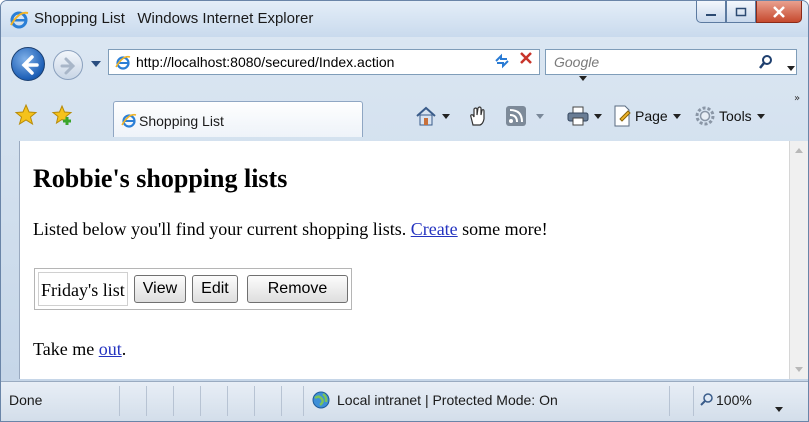 This screenshot has height=422, width=809. Describe the element at coordinates (110, 349) in the screenshot. I see `logout-link: out` at that location.